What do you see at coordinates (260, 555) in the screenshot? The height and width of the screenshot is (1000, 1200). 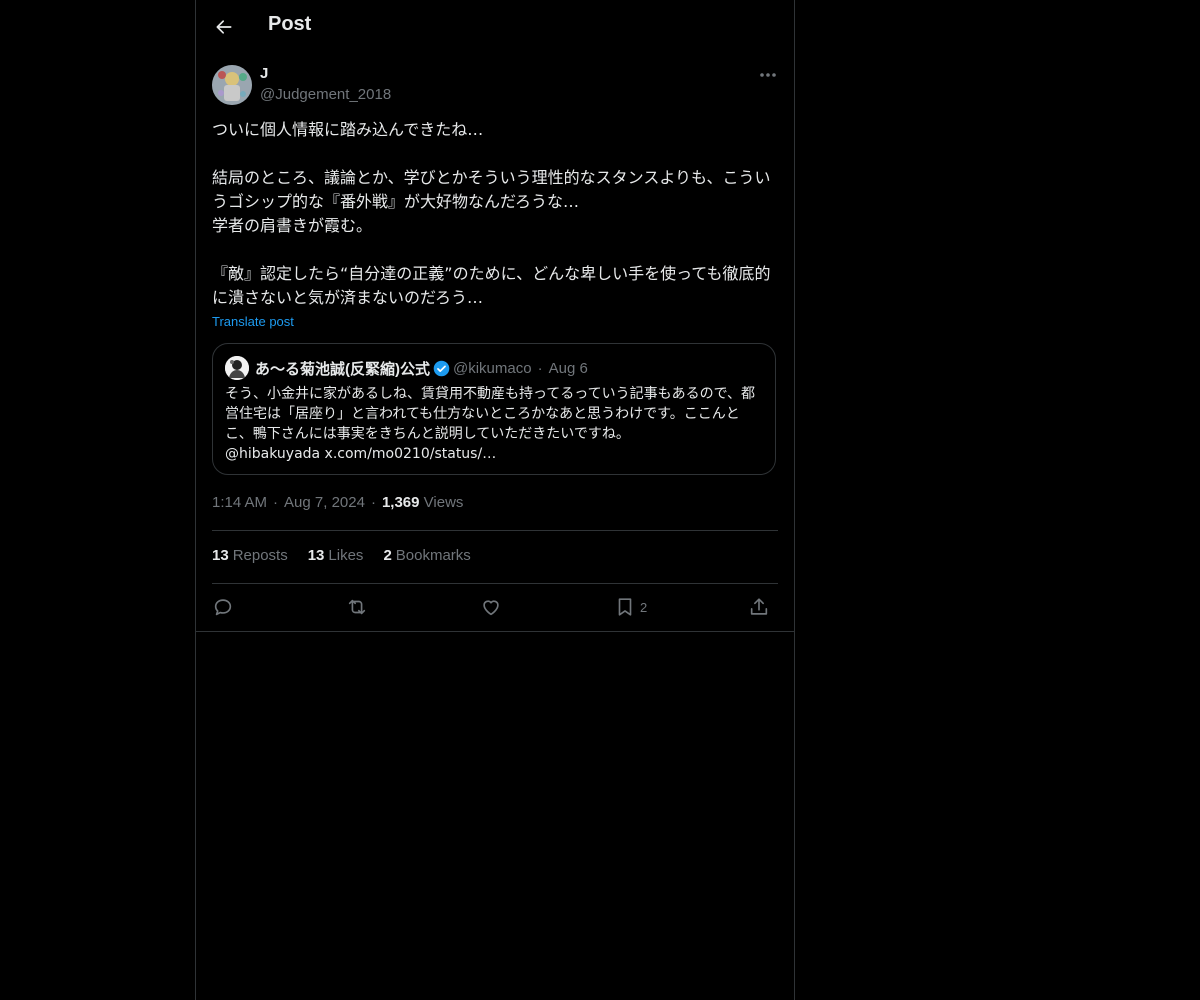 I see `reposts-label: Reposts` at bounding box center [260, 555].